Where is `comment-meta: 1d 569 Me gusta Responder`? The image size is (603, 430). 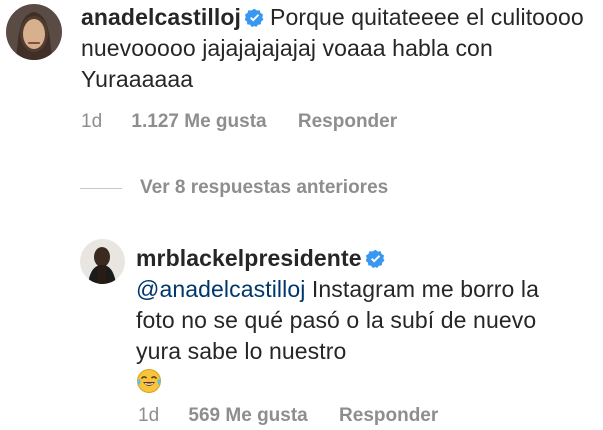
comment-meta: 1d 569 Me gusta Responder is located at coordinates (301, 416).